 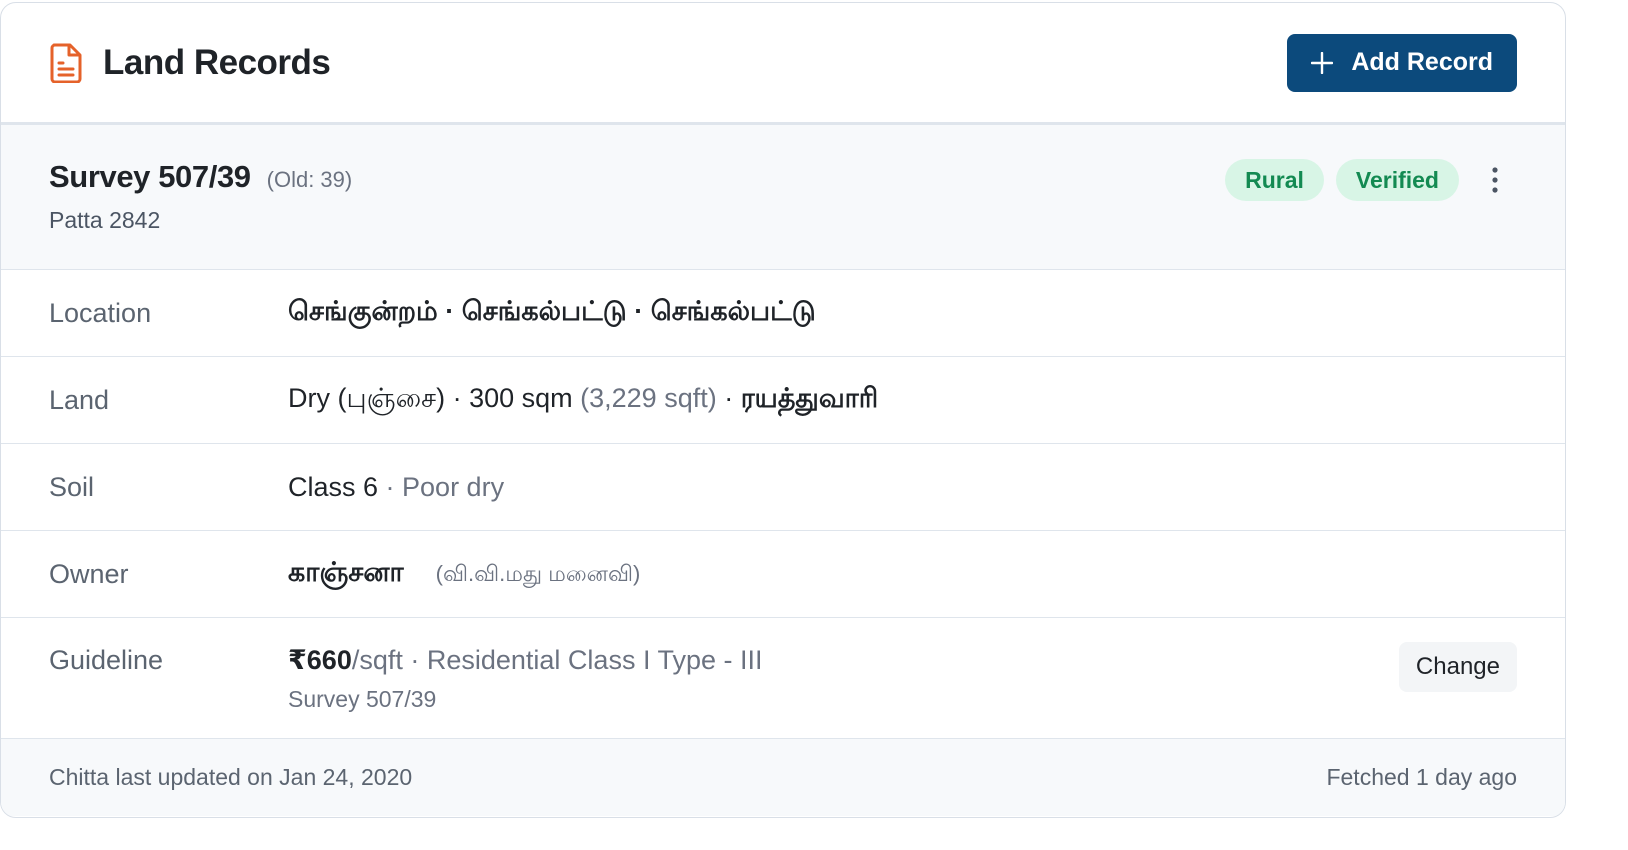 What do you see at coordinates (1422, 62) in the screenshot?
I see `add-record-label: Add Record` at bounding box center [1422, 62].